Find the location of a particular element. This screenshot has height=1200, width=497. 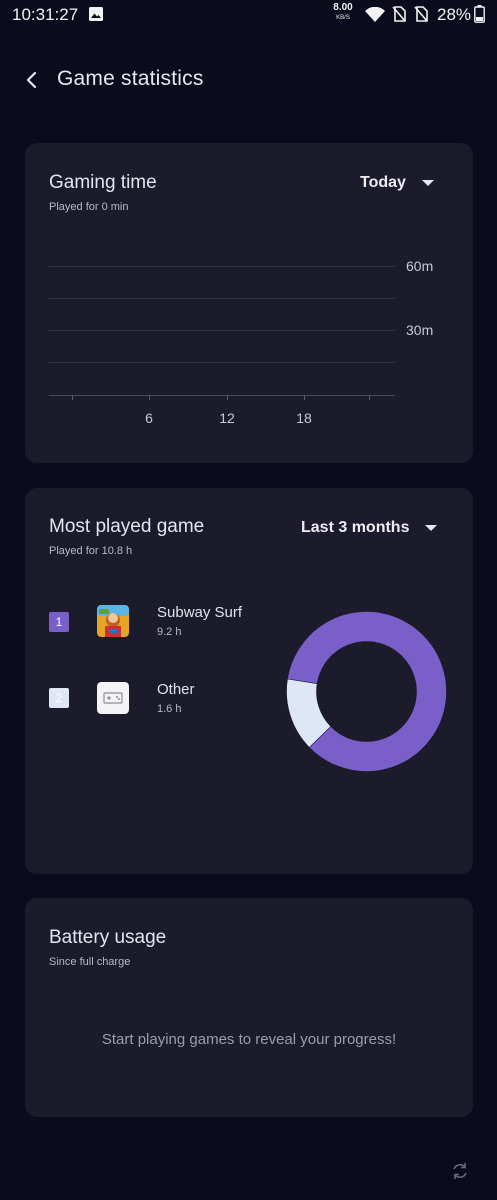

chart-x-axis is located at coordinates (222, 395).